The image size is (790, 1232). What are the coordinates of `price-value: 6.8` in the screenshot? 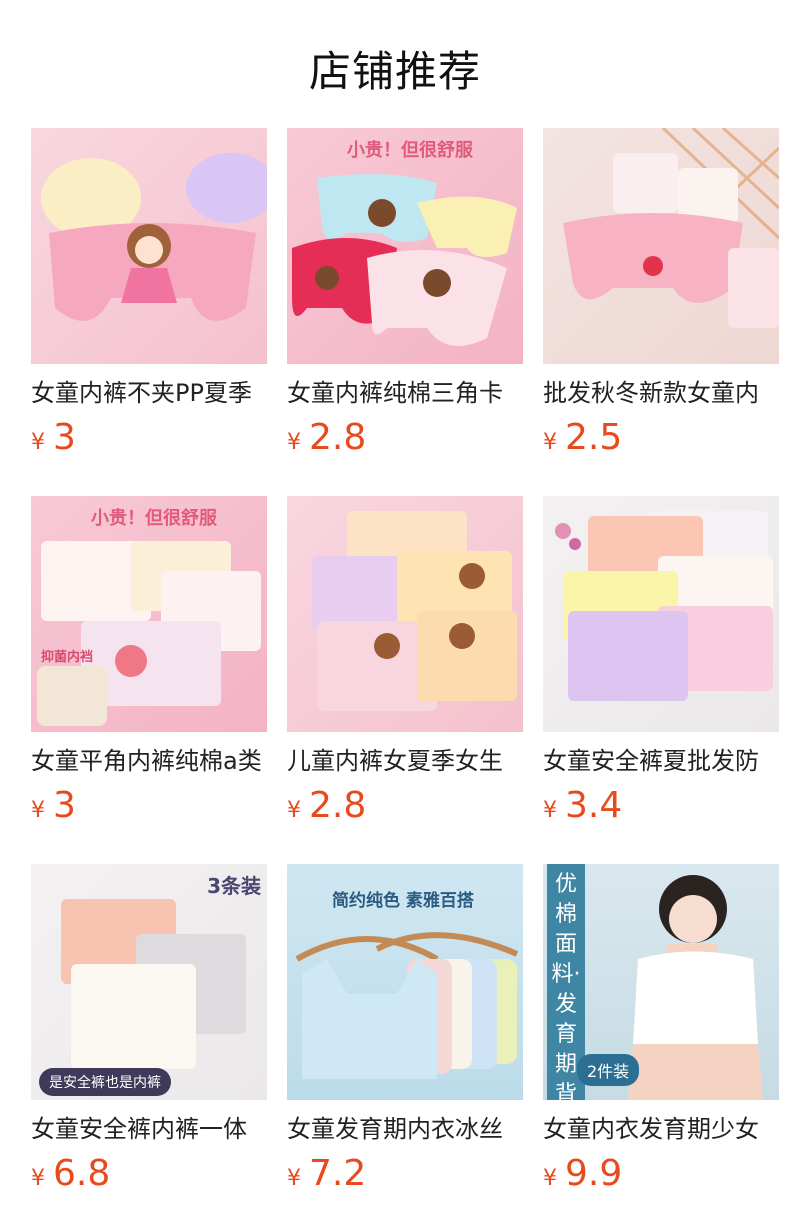 It's located at (82, 1173).